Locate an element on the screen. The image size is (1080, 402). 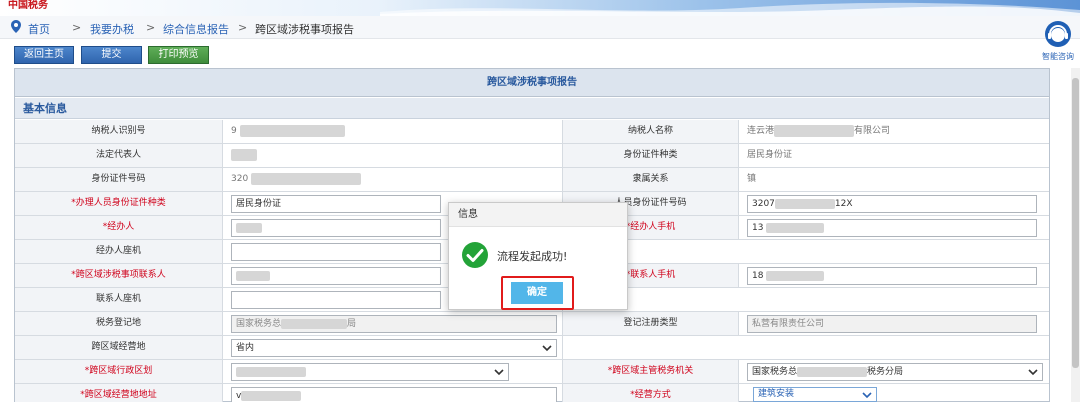
id-type-label: 身份证件种类 is located at coordinates (651, 155).